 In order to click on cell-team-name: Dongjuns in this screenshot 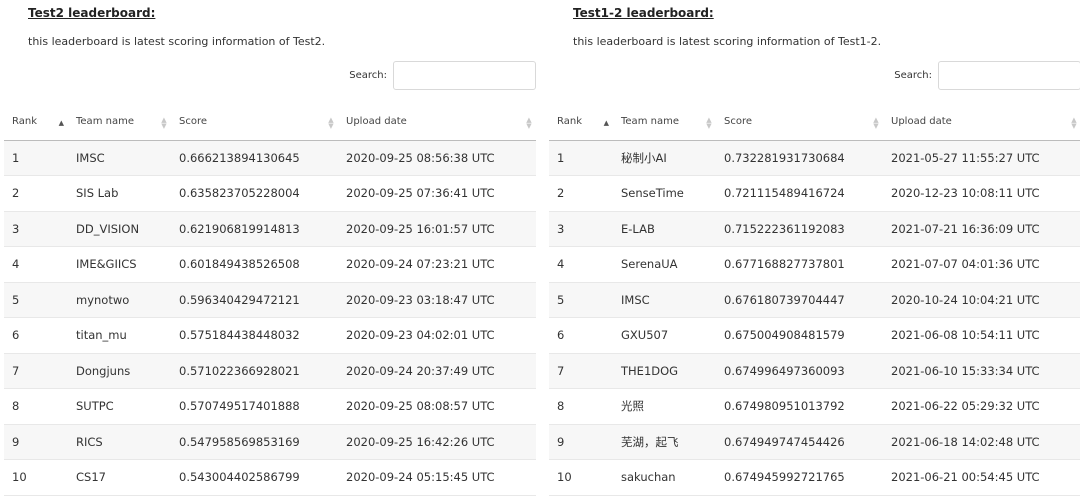, I will do `click(119, 371)`.